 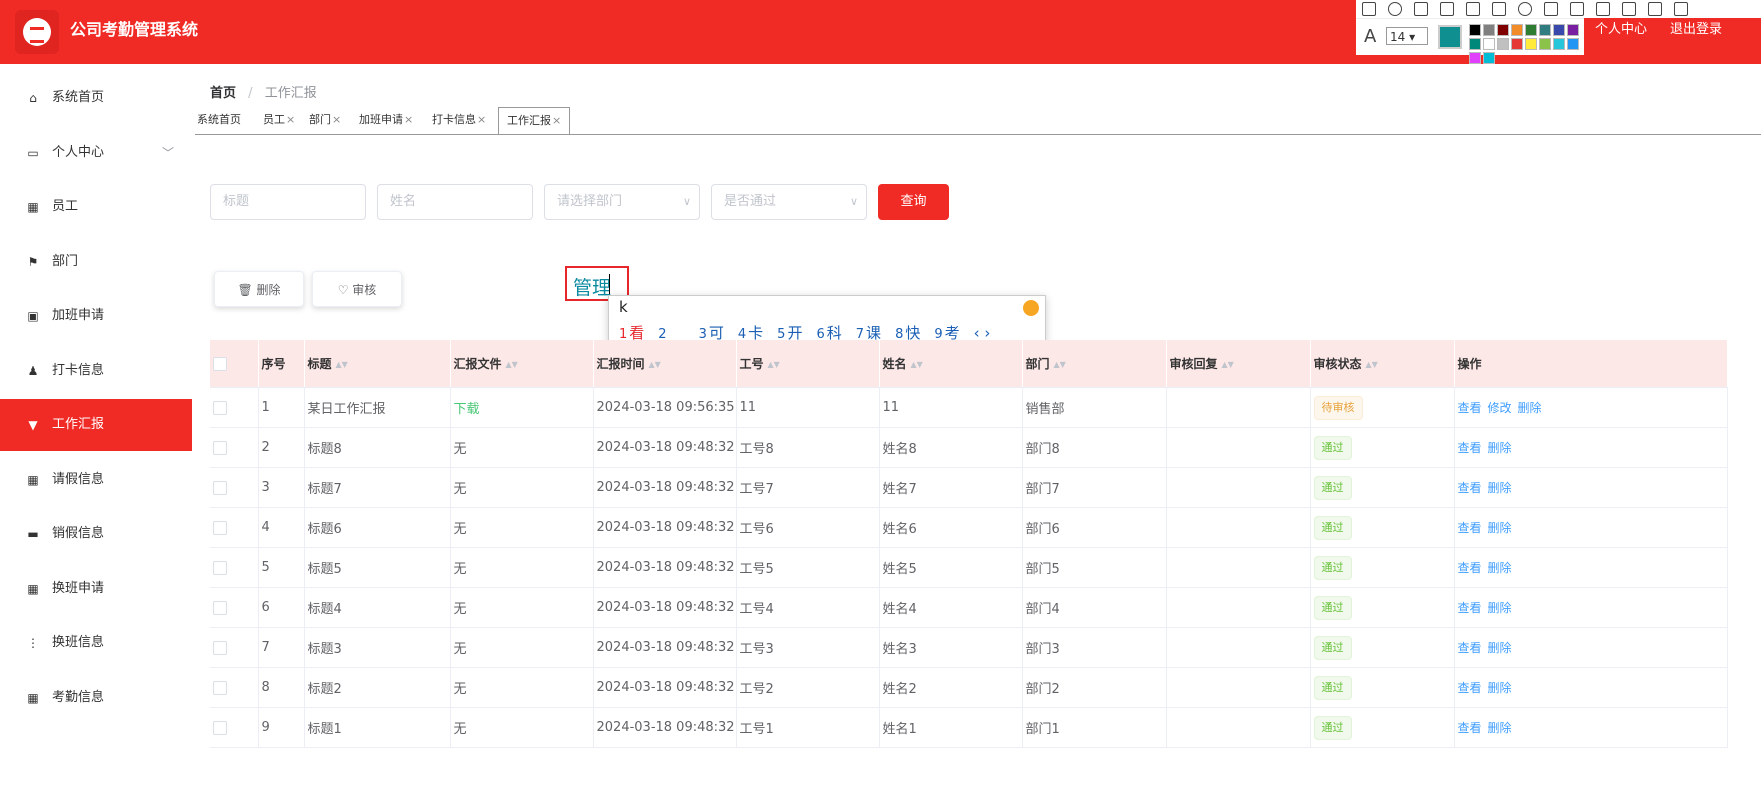 What do you see at coordinates (96, 643) in the screenshot?
I see `sidebar-item: ⋮ 换班信息` at bounding box center [96, 643].